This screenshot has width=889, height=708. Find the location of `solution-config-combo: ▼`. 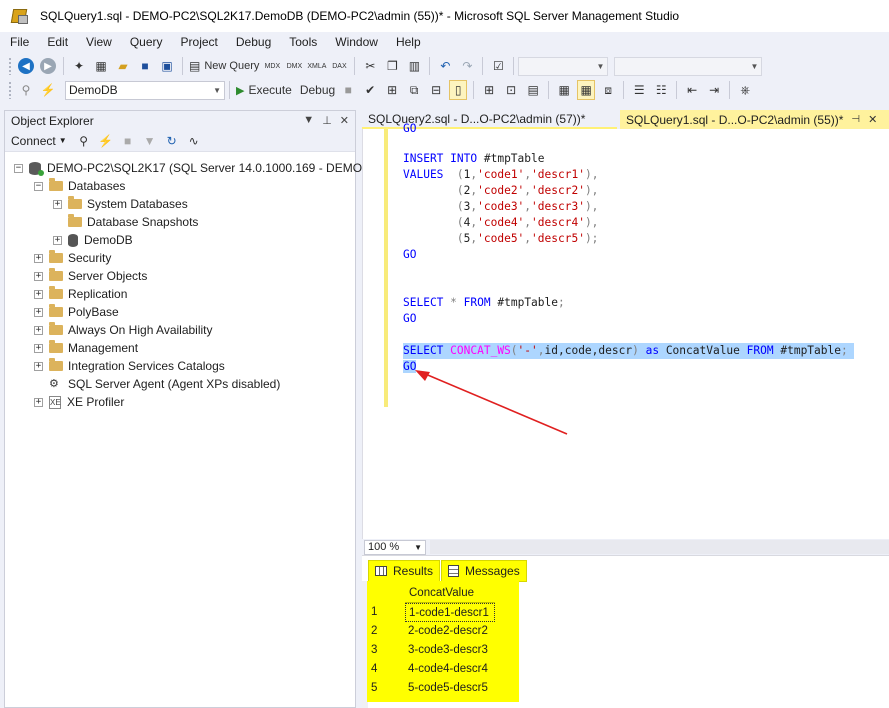

solution-config-combo: ▼ is located at coordinates (563, 66).